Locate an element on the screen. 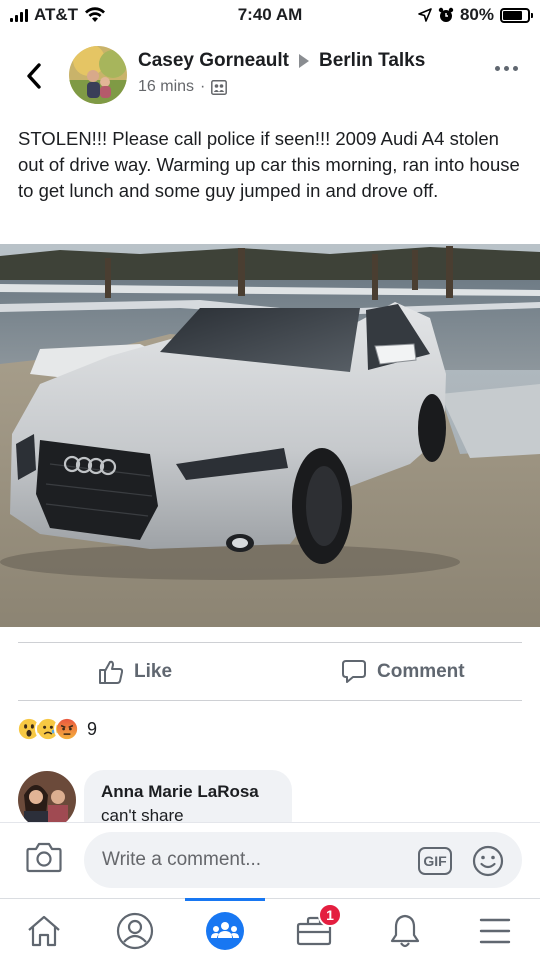 The height and width of the screenshot is (960, 540). more-options-button is located at coordinates (506, 68).